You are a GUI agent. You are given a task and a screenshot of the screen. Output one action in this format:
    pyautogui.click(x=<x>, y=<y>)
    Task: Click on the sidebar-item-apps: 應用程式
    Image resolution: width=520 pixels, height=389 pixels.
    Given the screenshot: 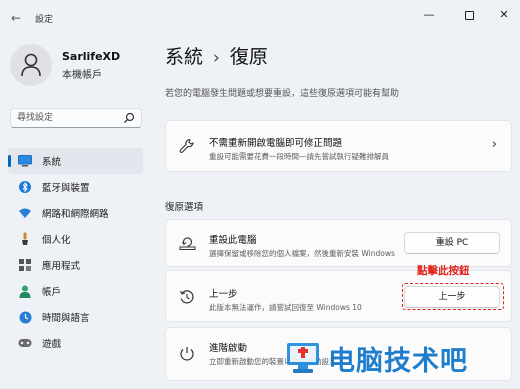 What is the action you would take?
    pyautogui.click(x=75, y=265)
    